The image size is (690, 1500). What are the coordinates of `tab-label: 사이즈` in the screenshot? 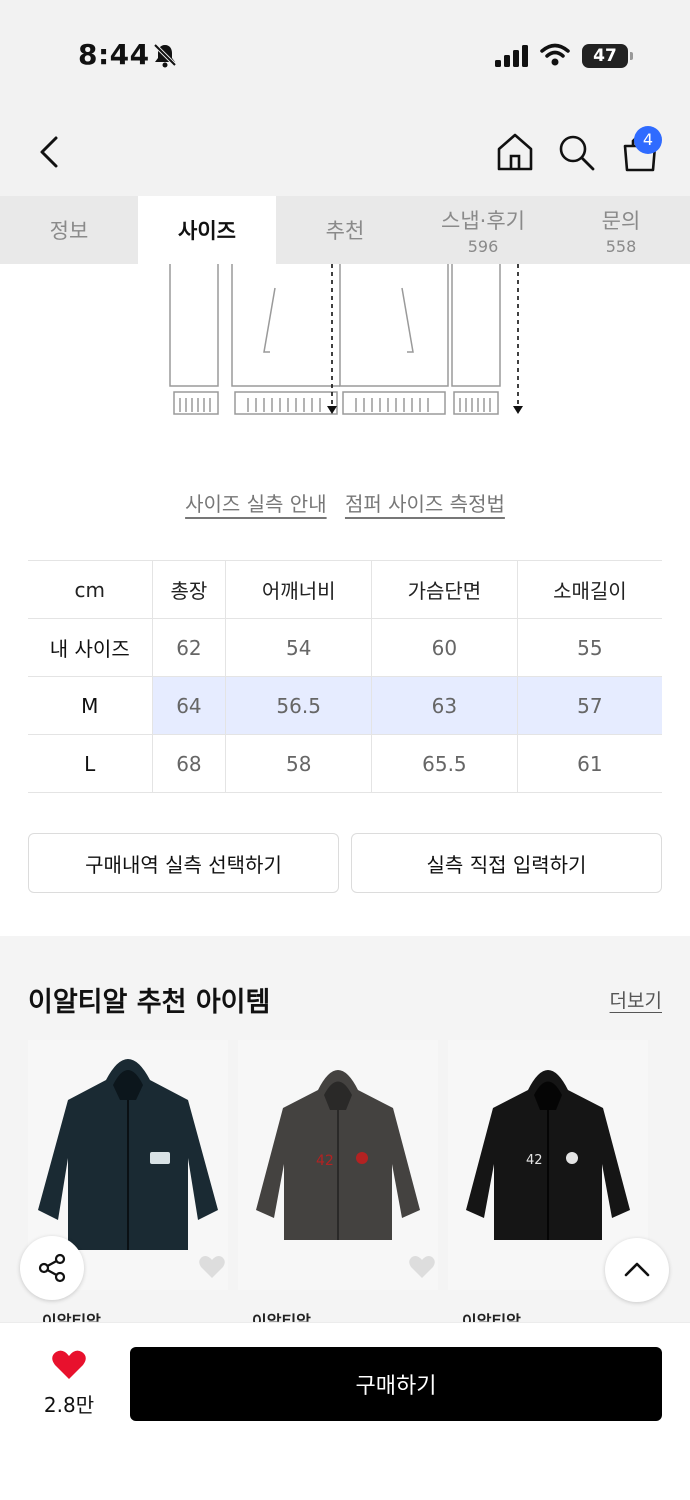 It's located at (207, 231).